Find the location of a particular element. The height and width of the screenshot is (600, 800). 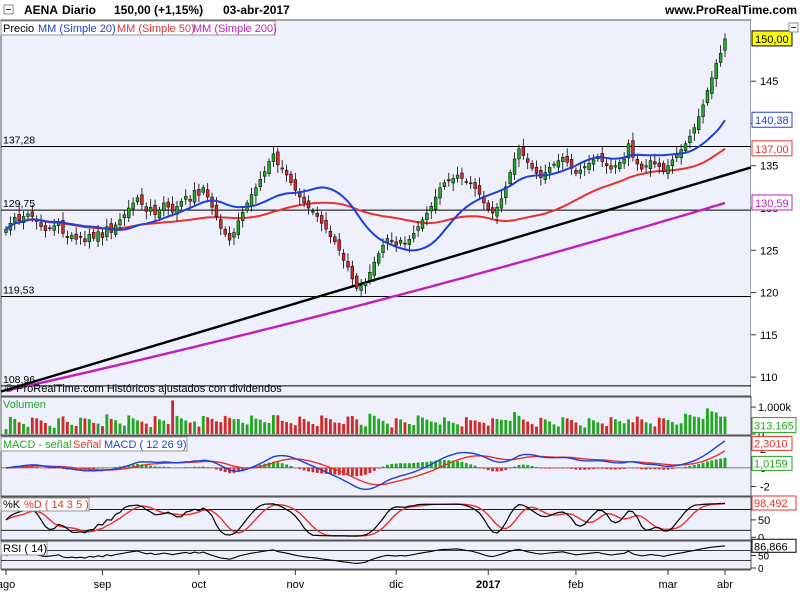

price-y-tick-label: 120 is located at coordinates (769, 294).